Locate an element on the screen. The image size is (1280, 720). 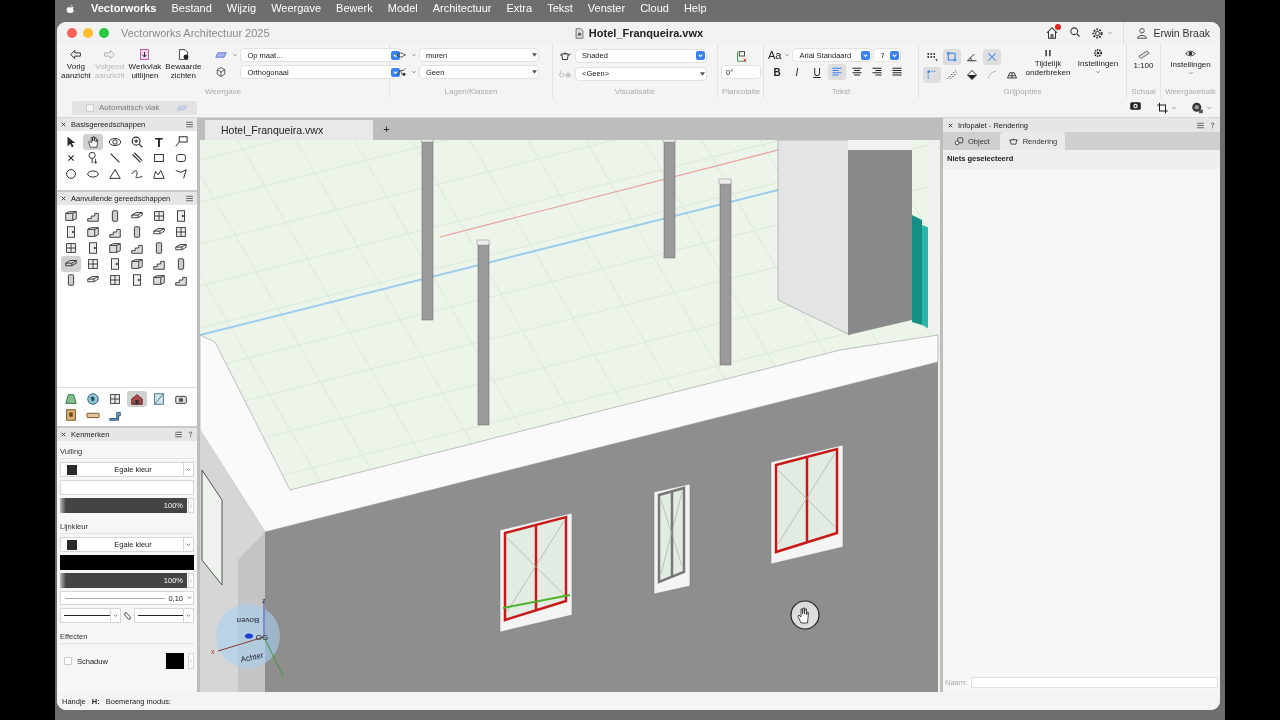
group-label: Visualisatie is located at coordinates (635, 92).